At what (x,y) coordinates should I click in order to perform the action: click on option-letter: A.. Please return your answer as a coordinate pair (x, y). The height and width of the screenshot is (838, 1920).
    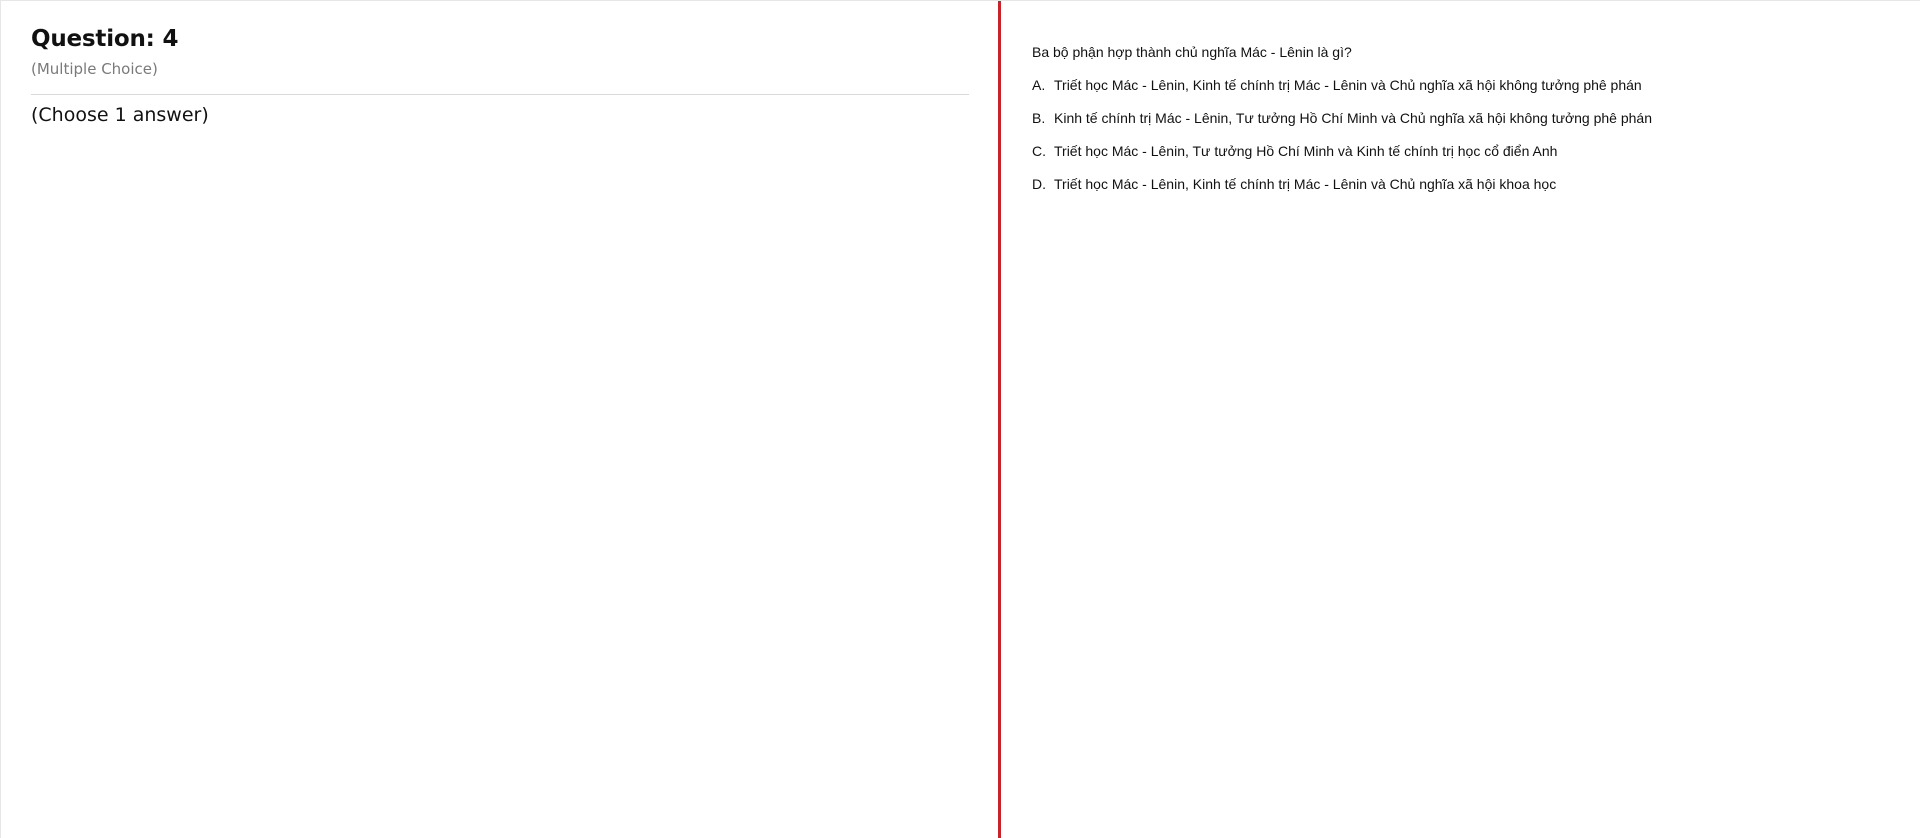
    Looking at the image, I should click on (1039, 85).